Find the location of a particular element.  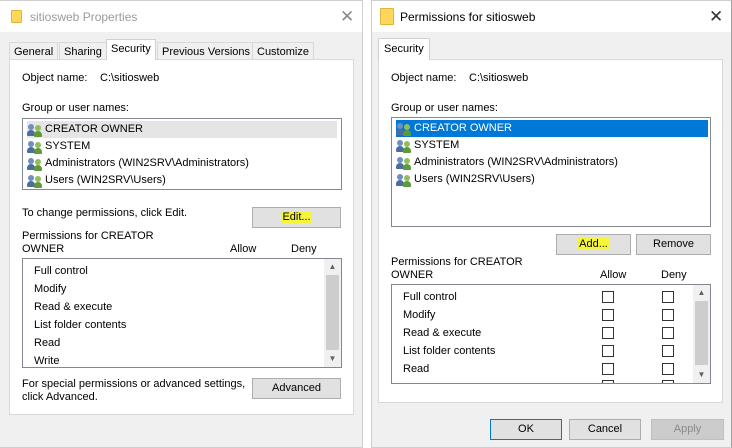

tab-previous-versions: Previous Versions is located at coordinates (206, 51).